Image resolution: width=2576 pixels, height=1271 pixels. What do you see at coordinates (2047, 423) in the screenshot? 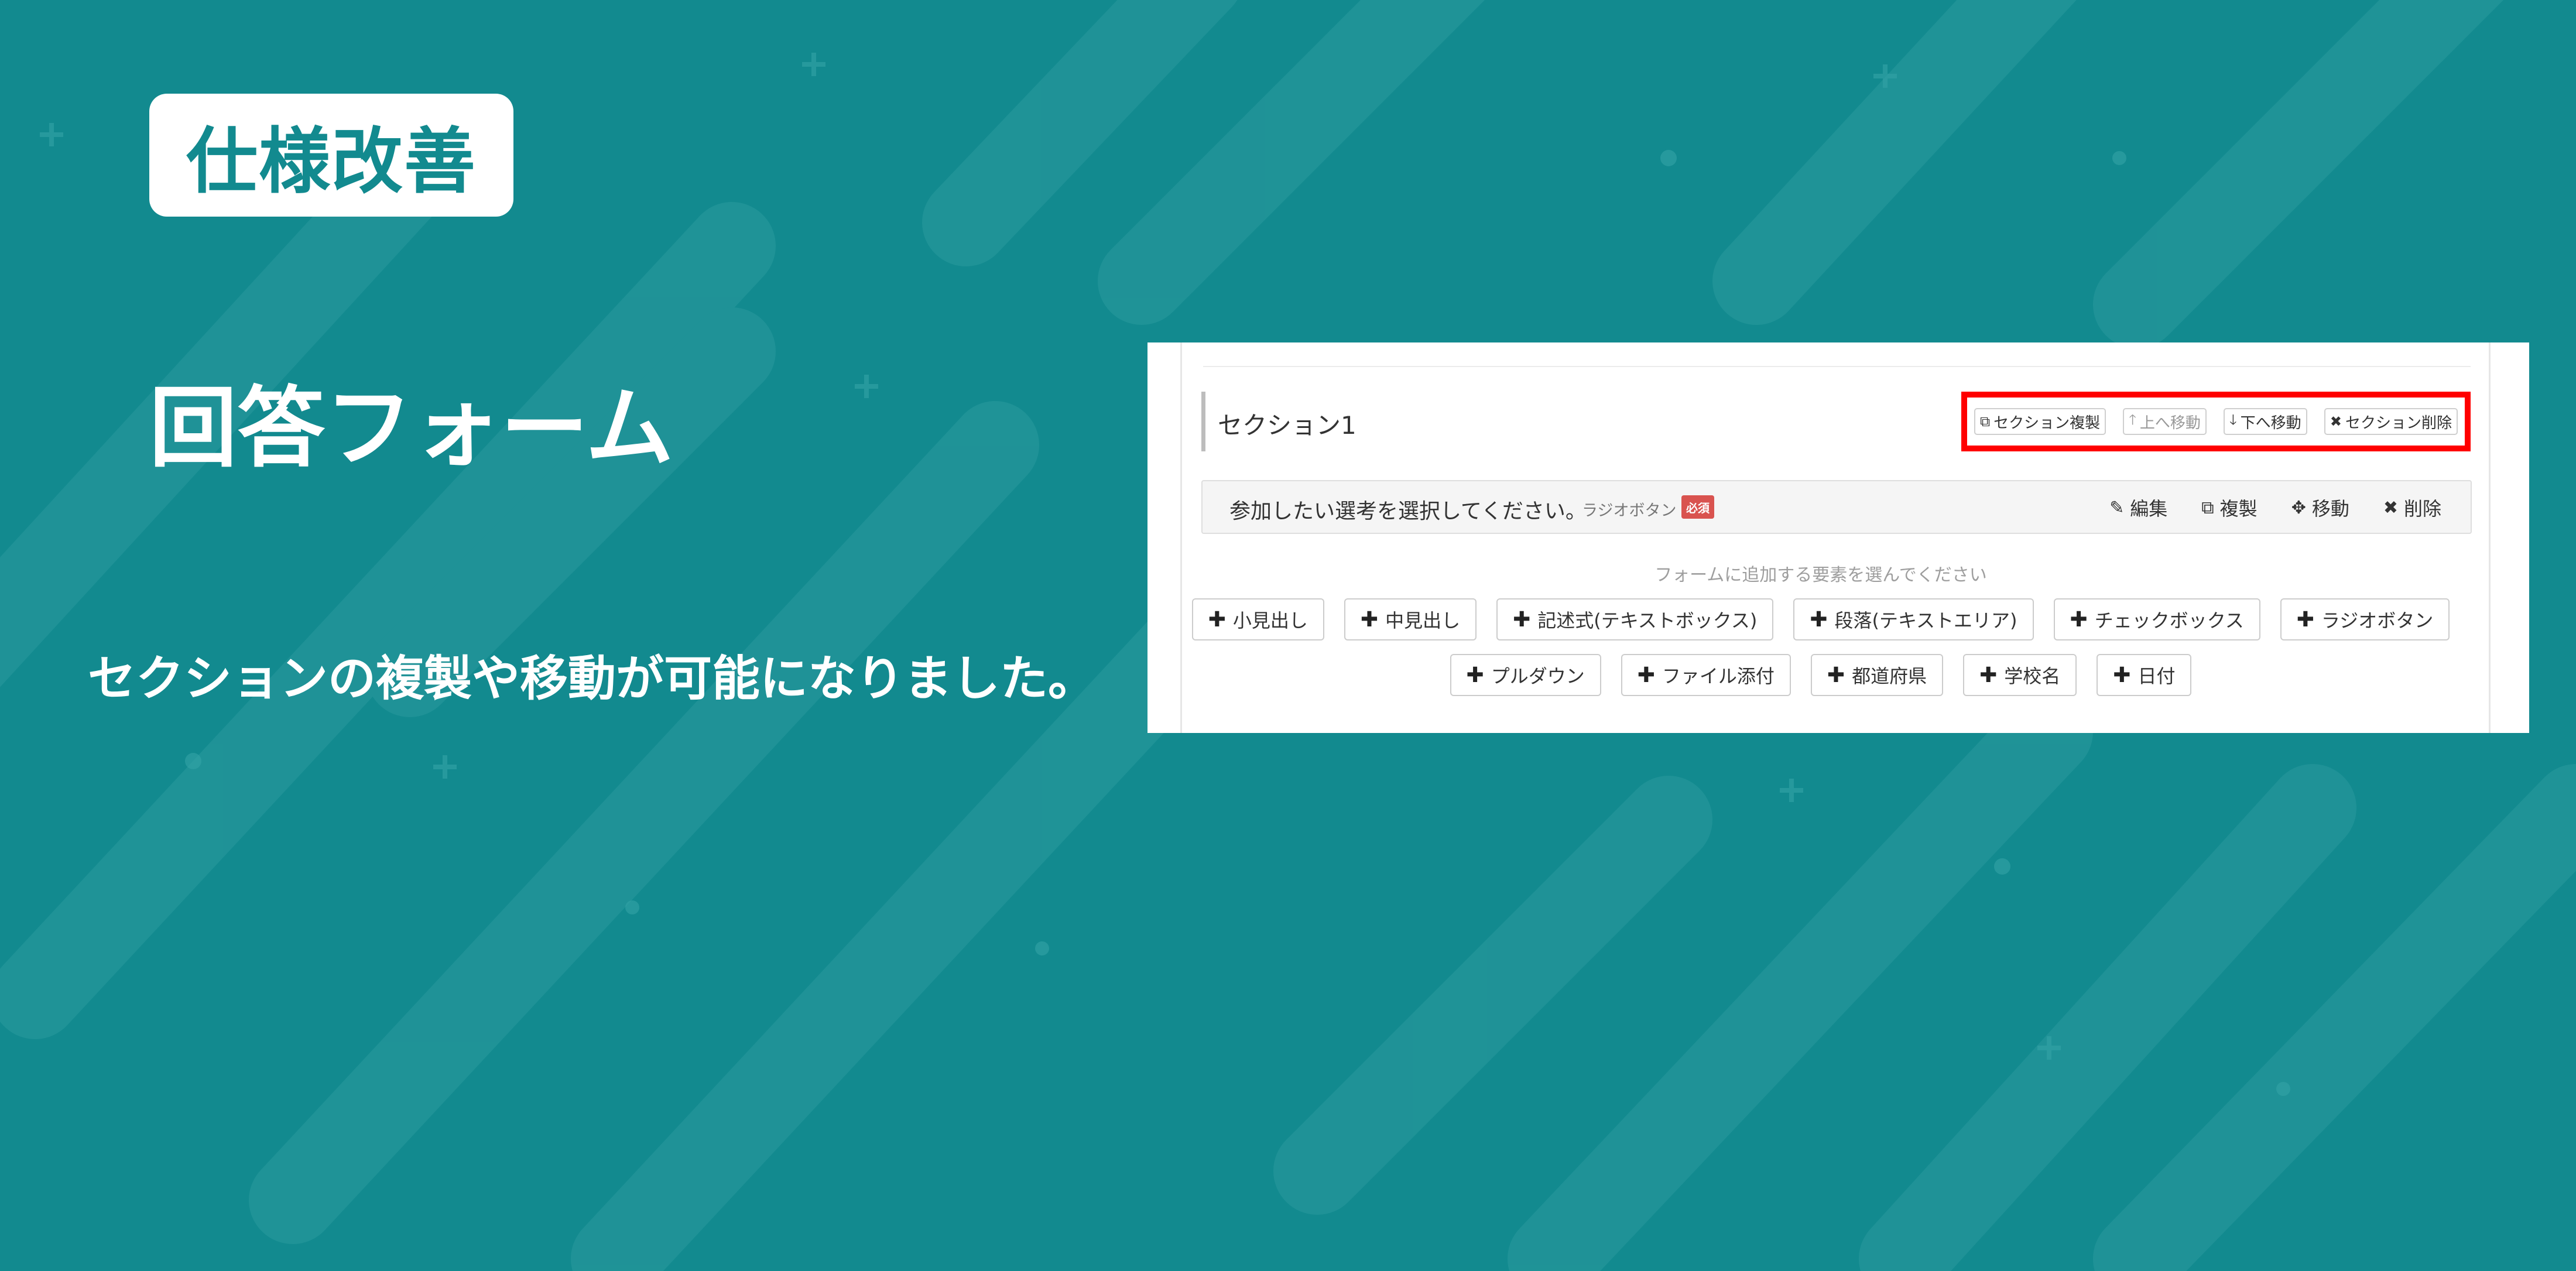
I see `section-copy-label: セクション複製` at bounding box center [2047, 423].